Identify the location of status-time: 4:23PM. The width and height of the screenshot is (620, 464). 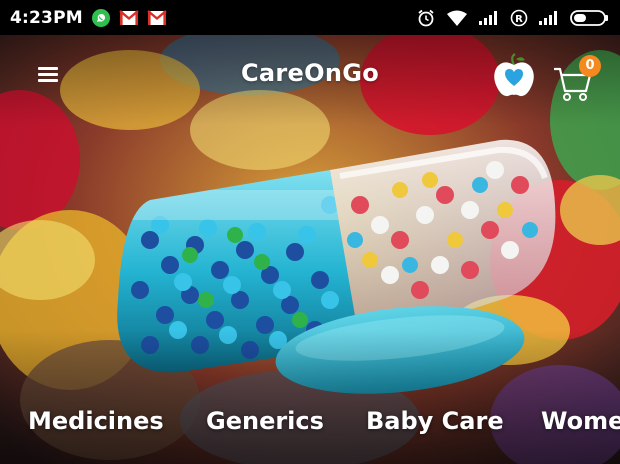
(46, 17).